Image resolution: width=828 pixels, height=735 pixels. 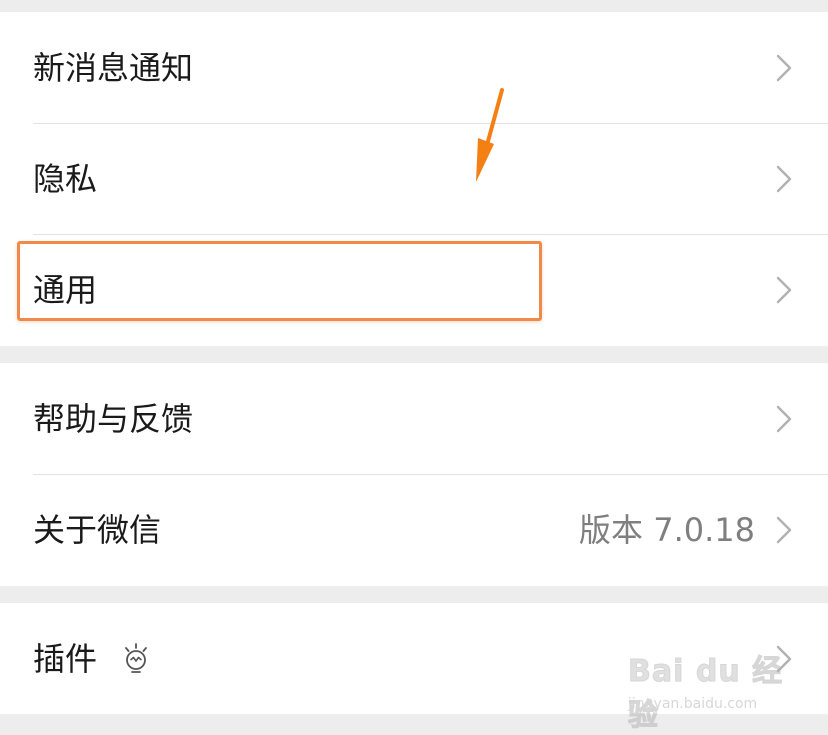 I want to click on row-label-privacy: 隐私, so click(x=65, y=178).